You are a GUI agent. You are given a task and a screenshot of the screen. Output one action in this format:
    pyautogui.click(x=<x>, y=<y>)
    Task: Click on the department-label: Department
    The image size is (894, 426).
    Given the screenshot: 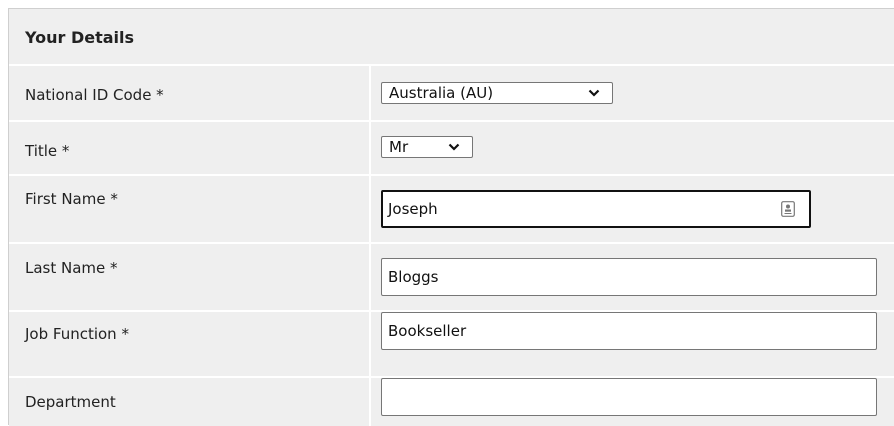 What is the action you would take?
    pyautogui.click(x=70, y=402)
    